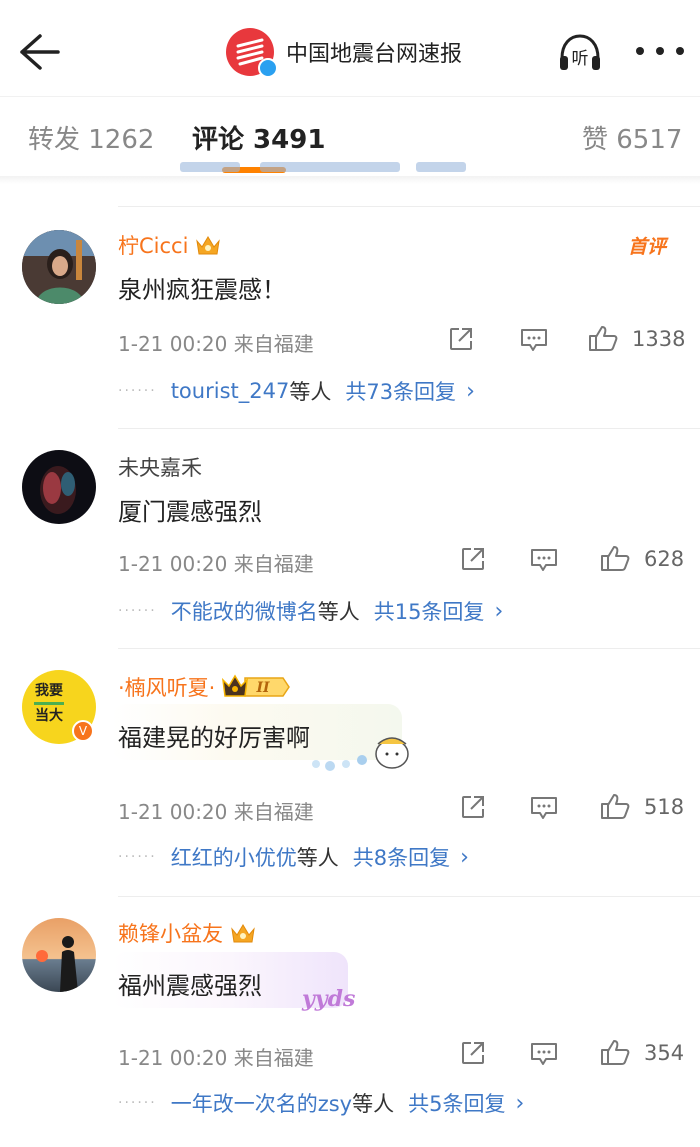 Image resolution: width=700 pixels, height=1147 pixels. Describe the element at coordinates (170, 933) in the screenshot. I see `comment-username: 赖锋小盆友` at that location.